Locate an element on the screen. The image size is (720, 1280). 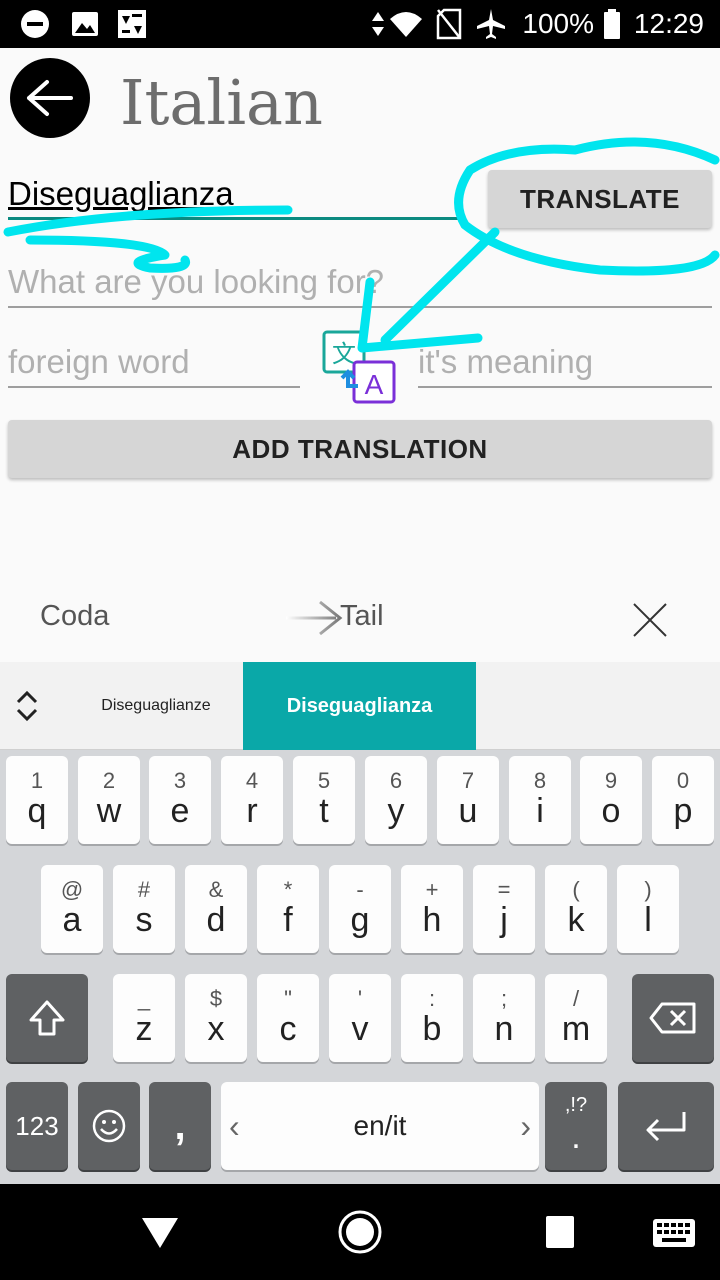
period-key: ,!? . is located at coordinates (576, 1126).